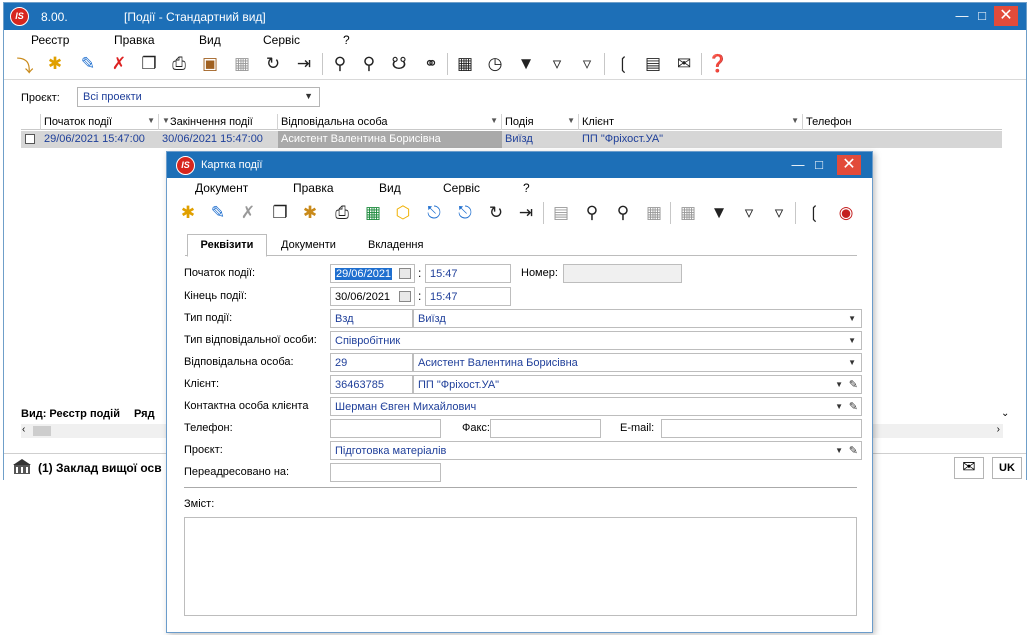 The height and width of the screenshot is (635, 1031). Describe the element at coordinates (100, 122) in the screenshot. I see `col-header-start: Початок події ▼` at that location.